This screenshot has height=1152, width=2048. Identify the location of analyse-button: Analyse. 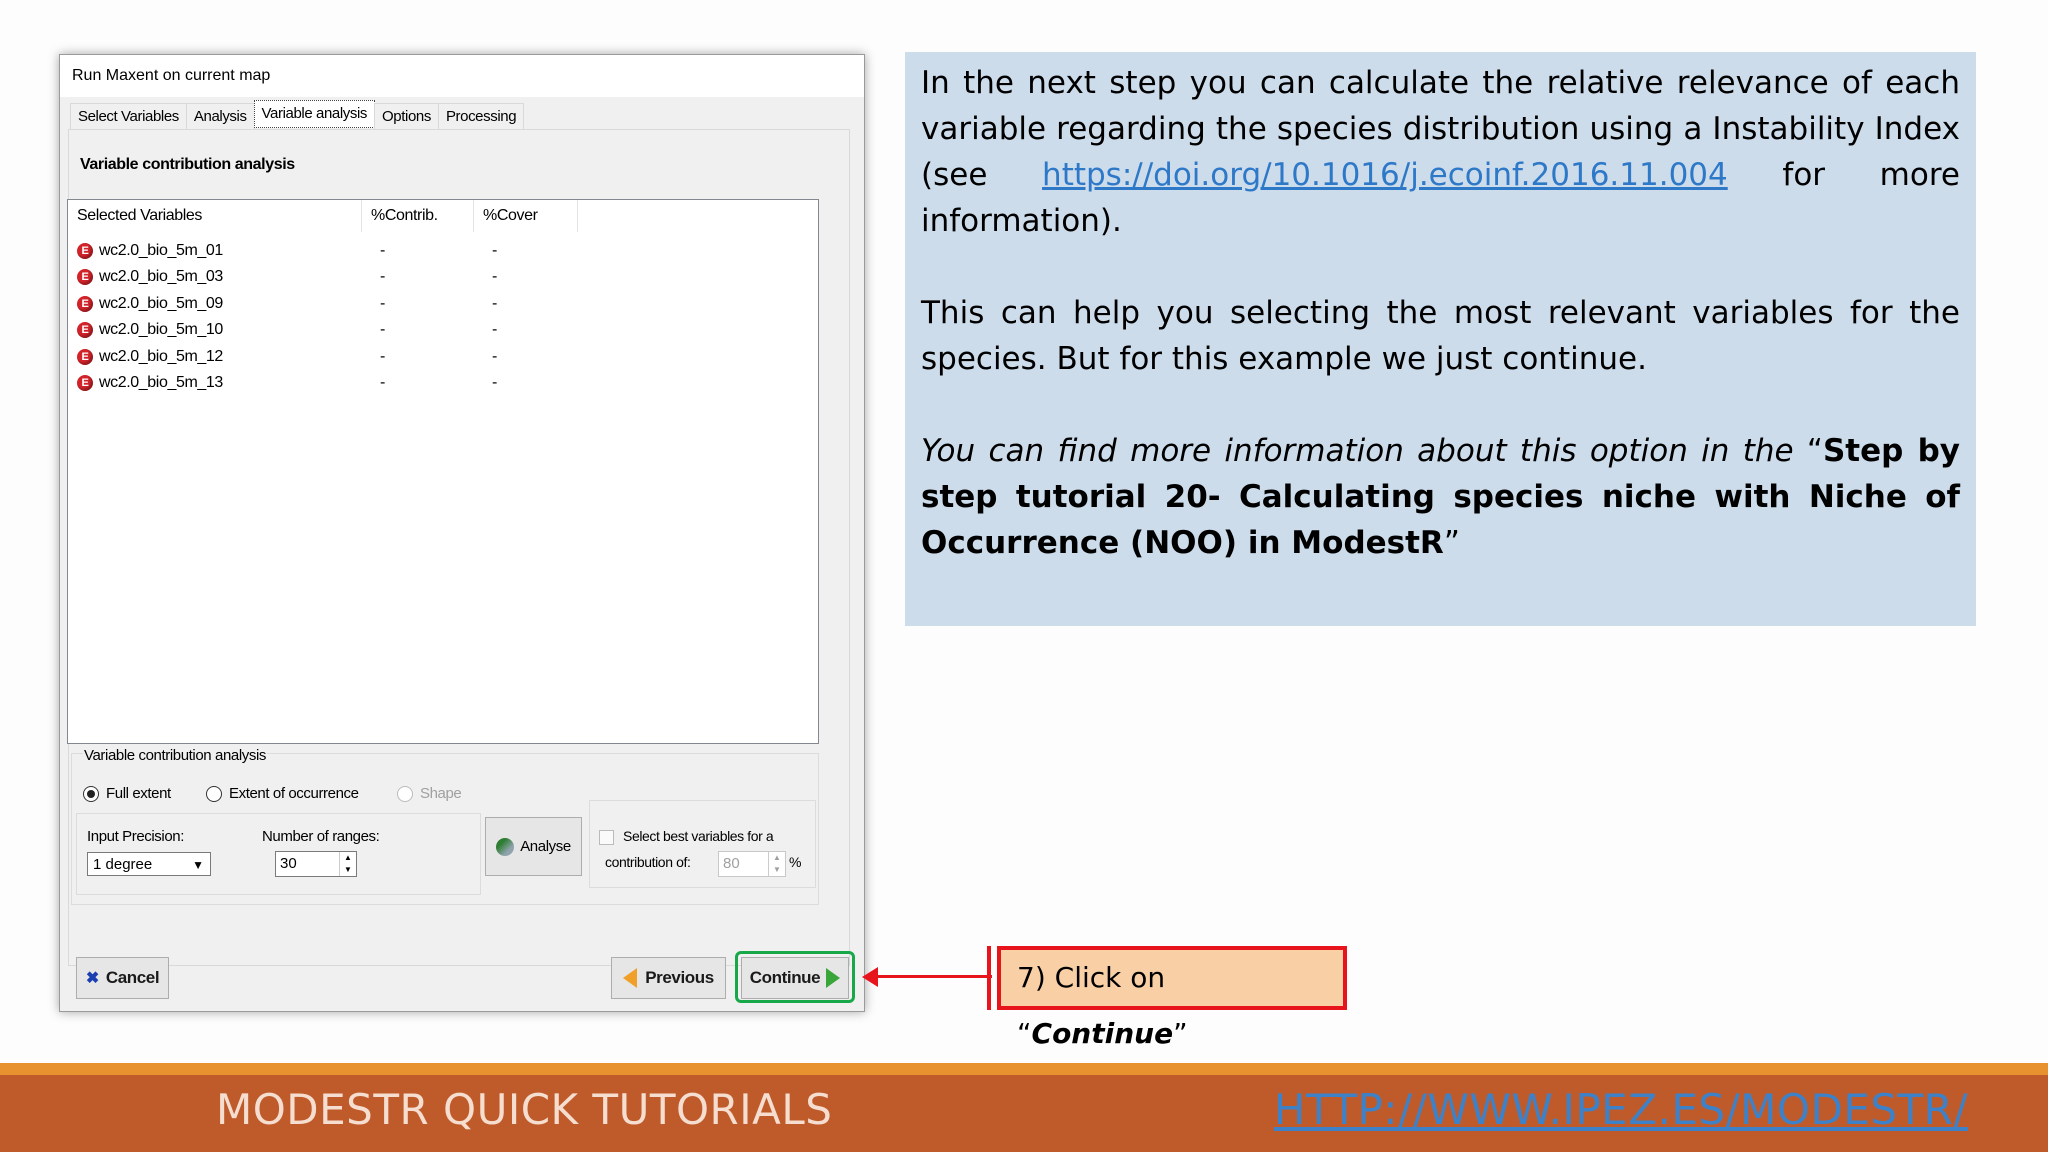
(533, 846).